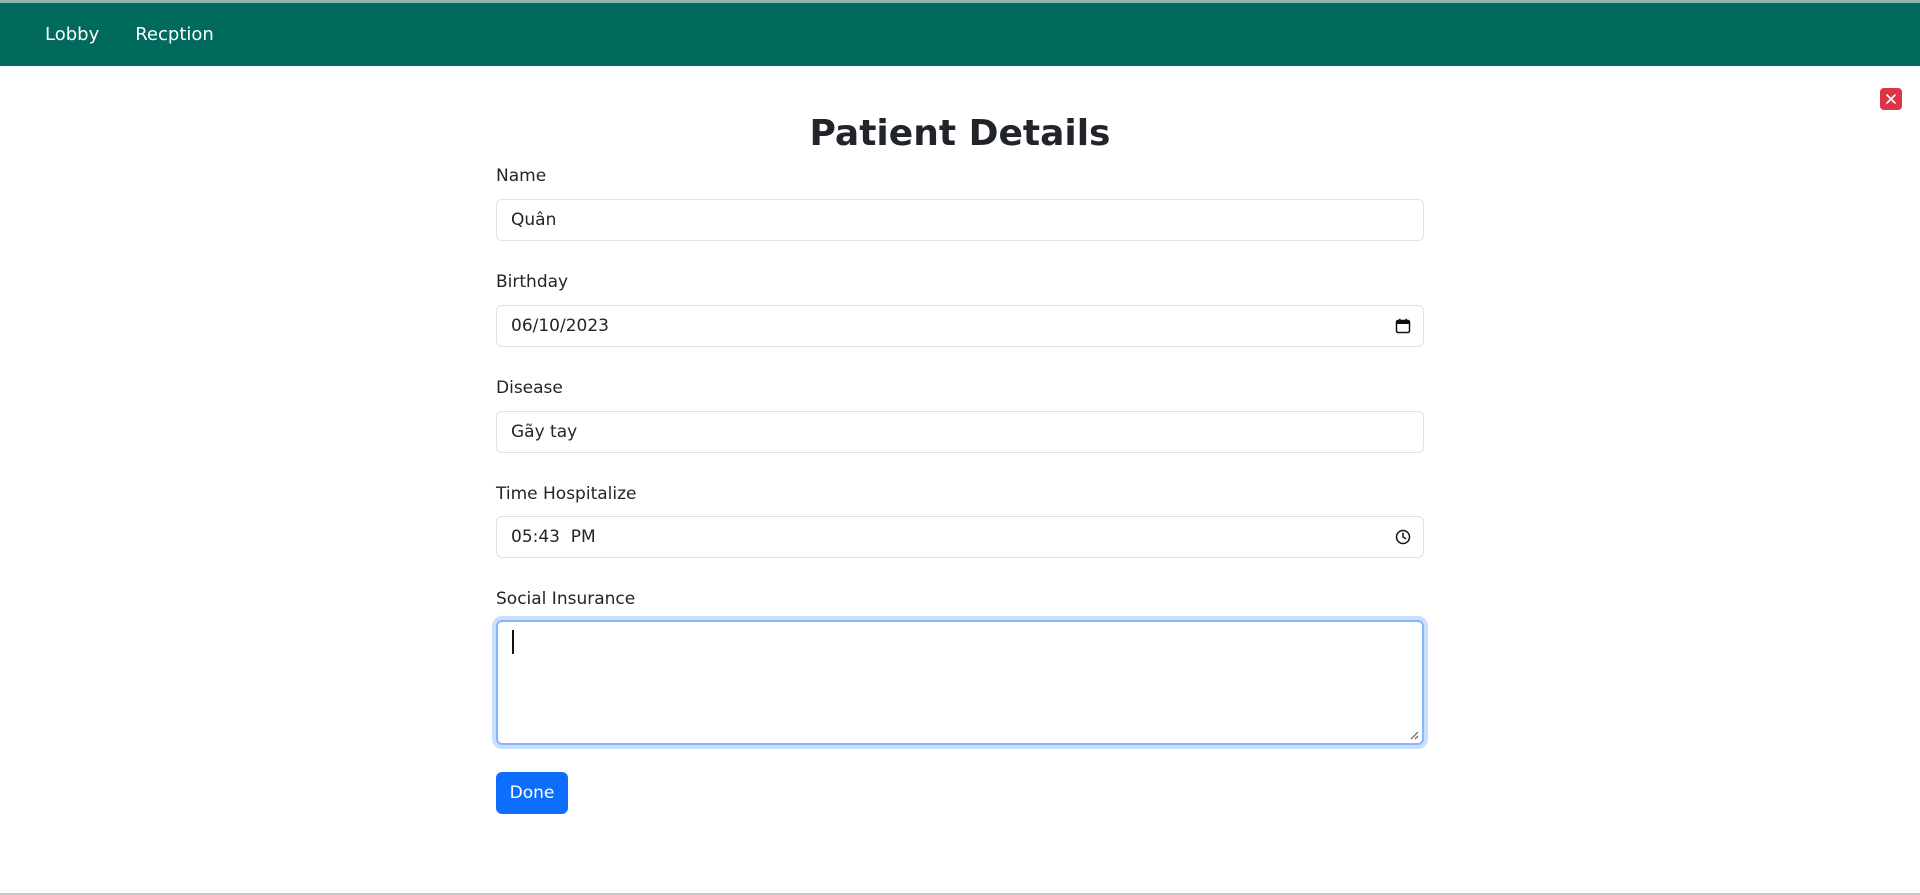  Describe the element at coordinates (1403, 326) in the screenshot. I see `calendar-icon` at that location.